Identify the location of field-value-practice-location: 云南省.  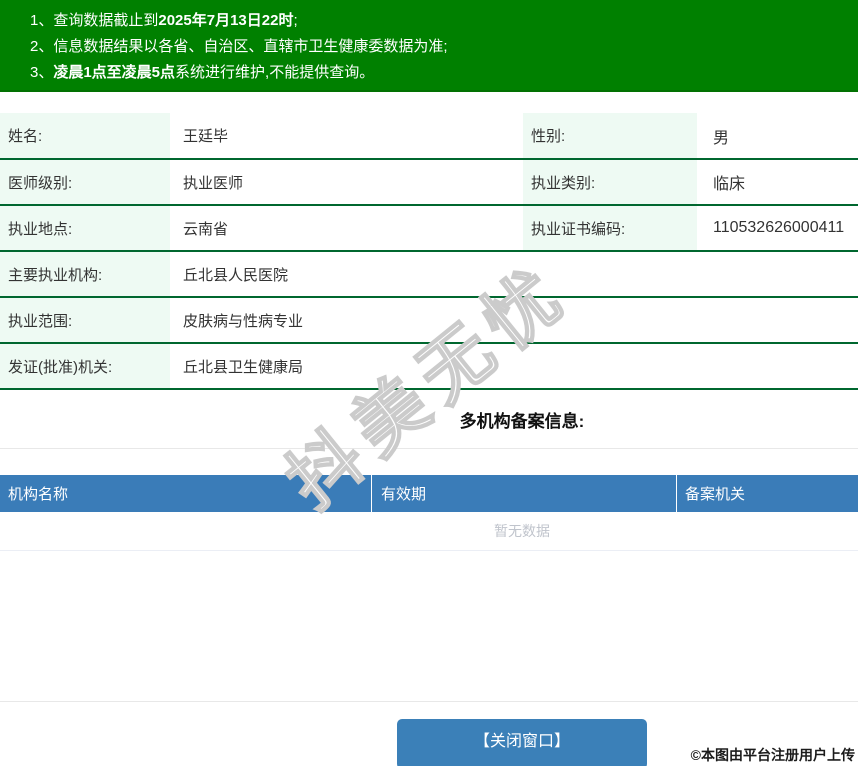
(346, 228).